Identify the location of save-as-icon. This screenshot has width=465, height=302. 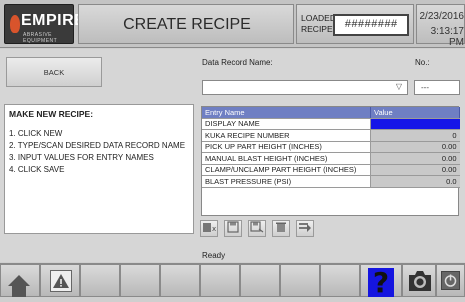
(257, 228).